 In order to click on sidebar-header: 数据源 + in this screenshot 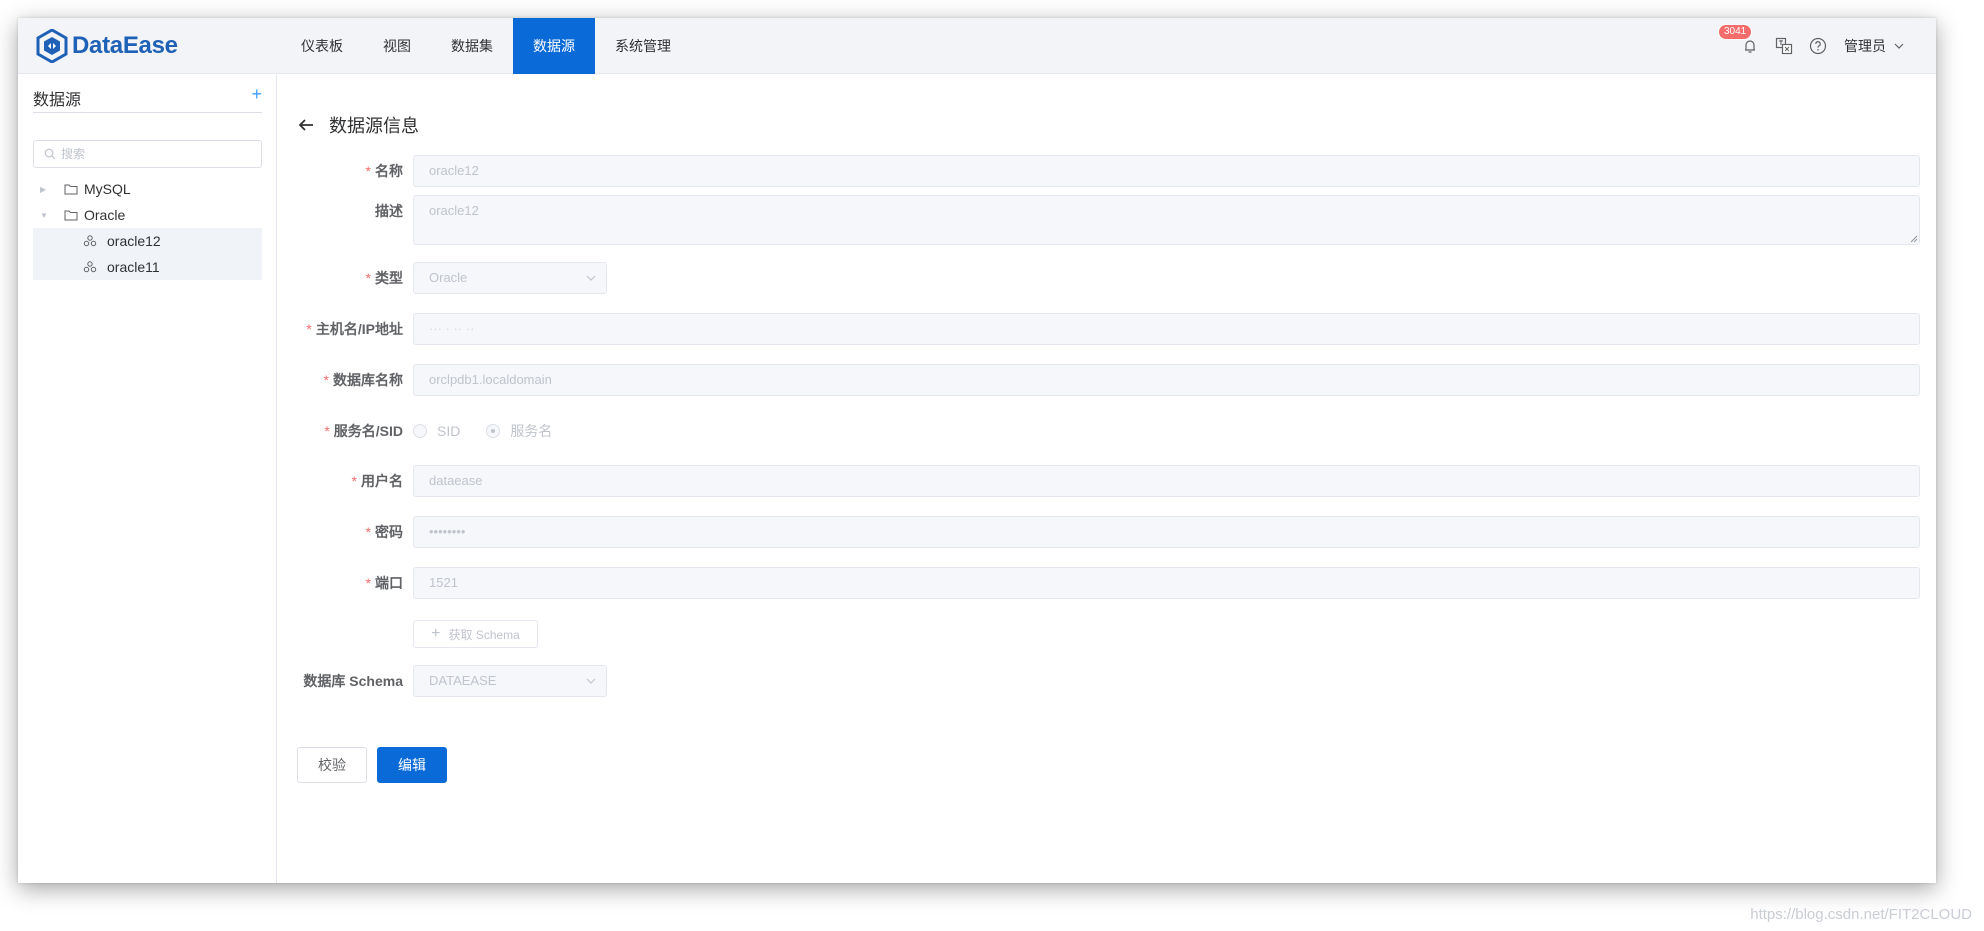, I will do `click(147, 98)`.